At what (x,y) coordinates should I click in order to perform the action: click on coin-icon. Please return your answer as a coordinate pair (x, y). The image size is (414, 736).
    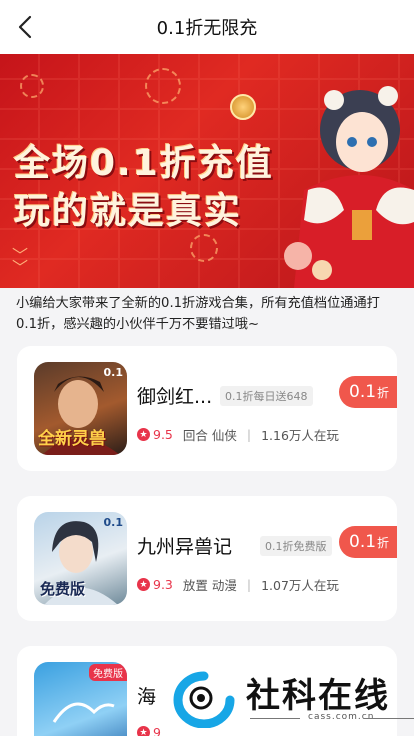
    Looking at the image, I should click on (243, 107).